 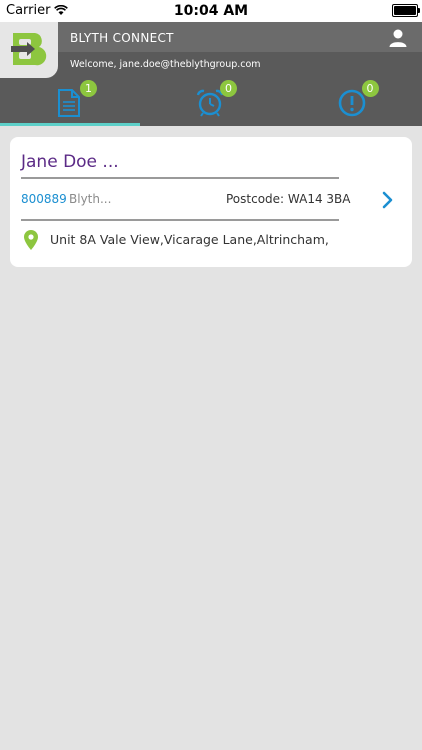 I want to click on tab-alerts: 0, so click(x=351, y=102).